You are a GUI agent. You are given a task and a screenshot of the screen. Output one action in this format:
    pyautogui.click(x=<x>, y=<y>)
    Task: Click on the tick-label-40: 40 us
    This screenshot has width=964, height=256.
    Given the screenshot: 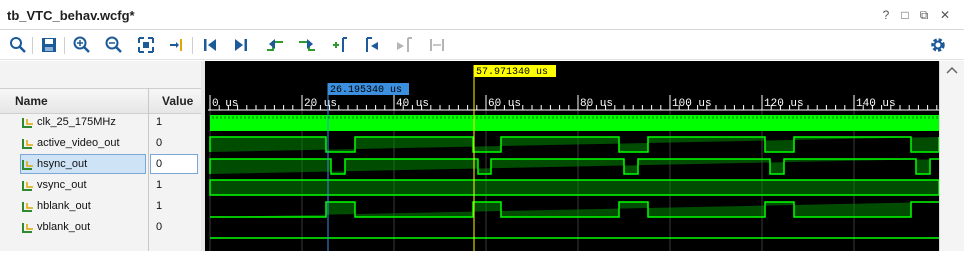 What is the action you would take?
    pyautogui.click(x=412, y=104)
    